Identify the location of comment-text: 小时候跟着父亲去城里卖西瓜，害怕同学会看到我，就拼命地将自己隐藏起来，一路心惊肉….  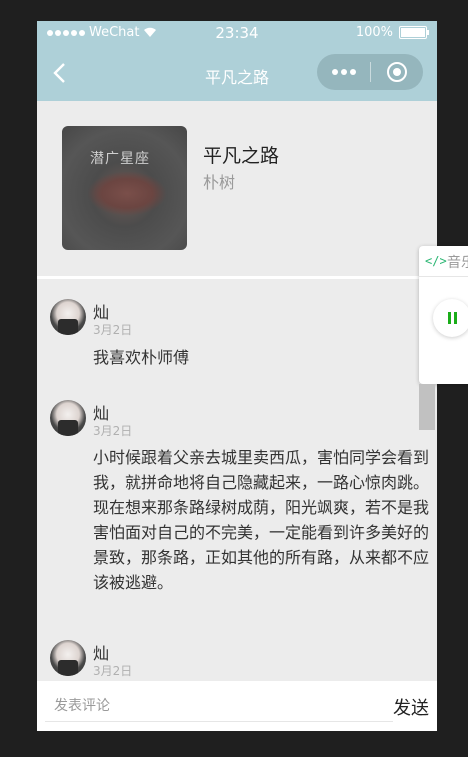
(261, 520).